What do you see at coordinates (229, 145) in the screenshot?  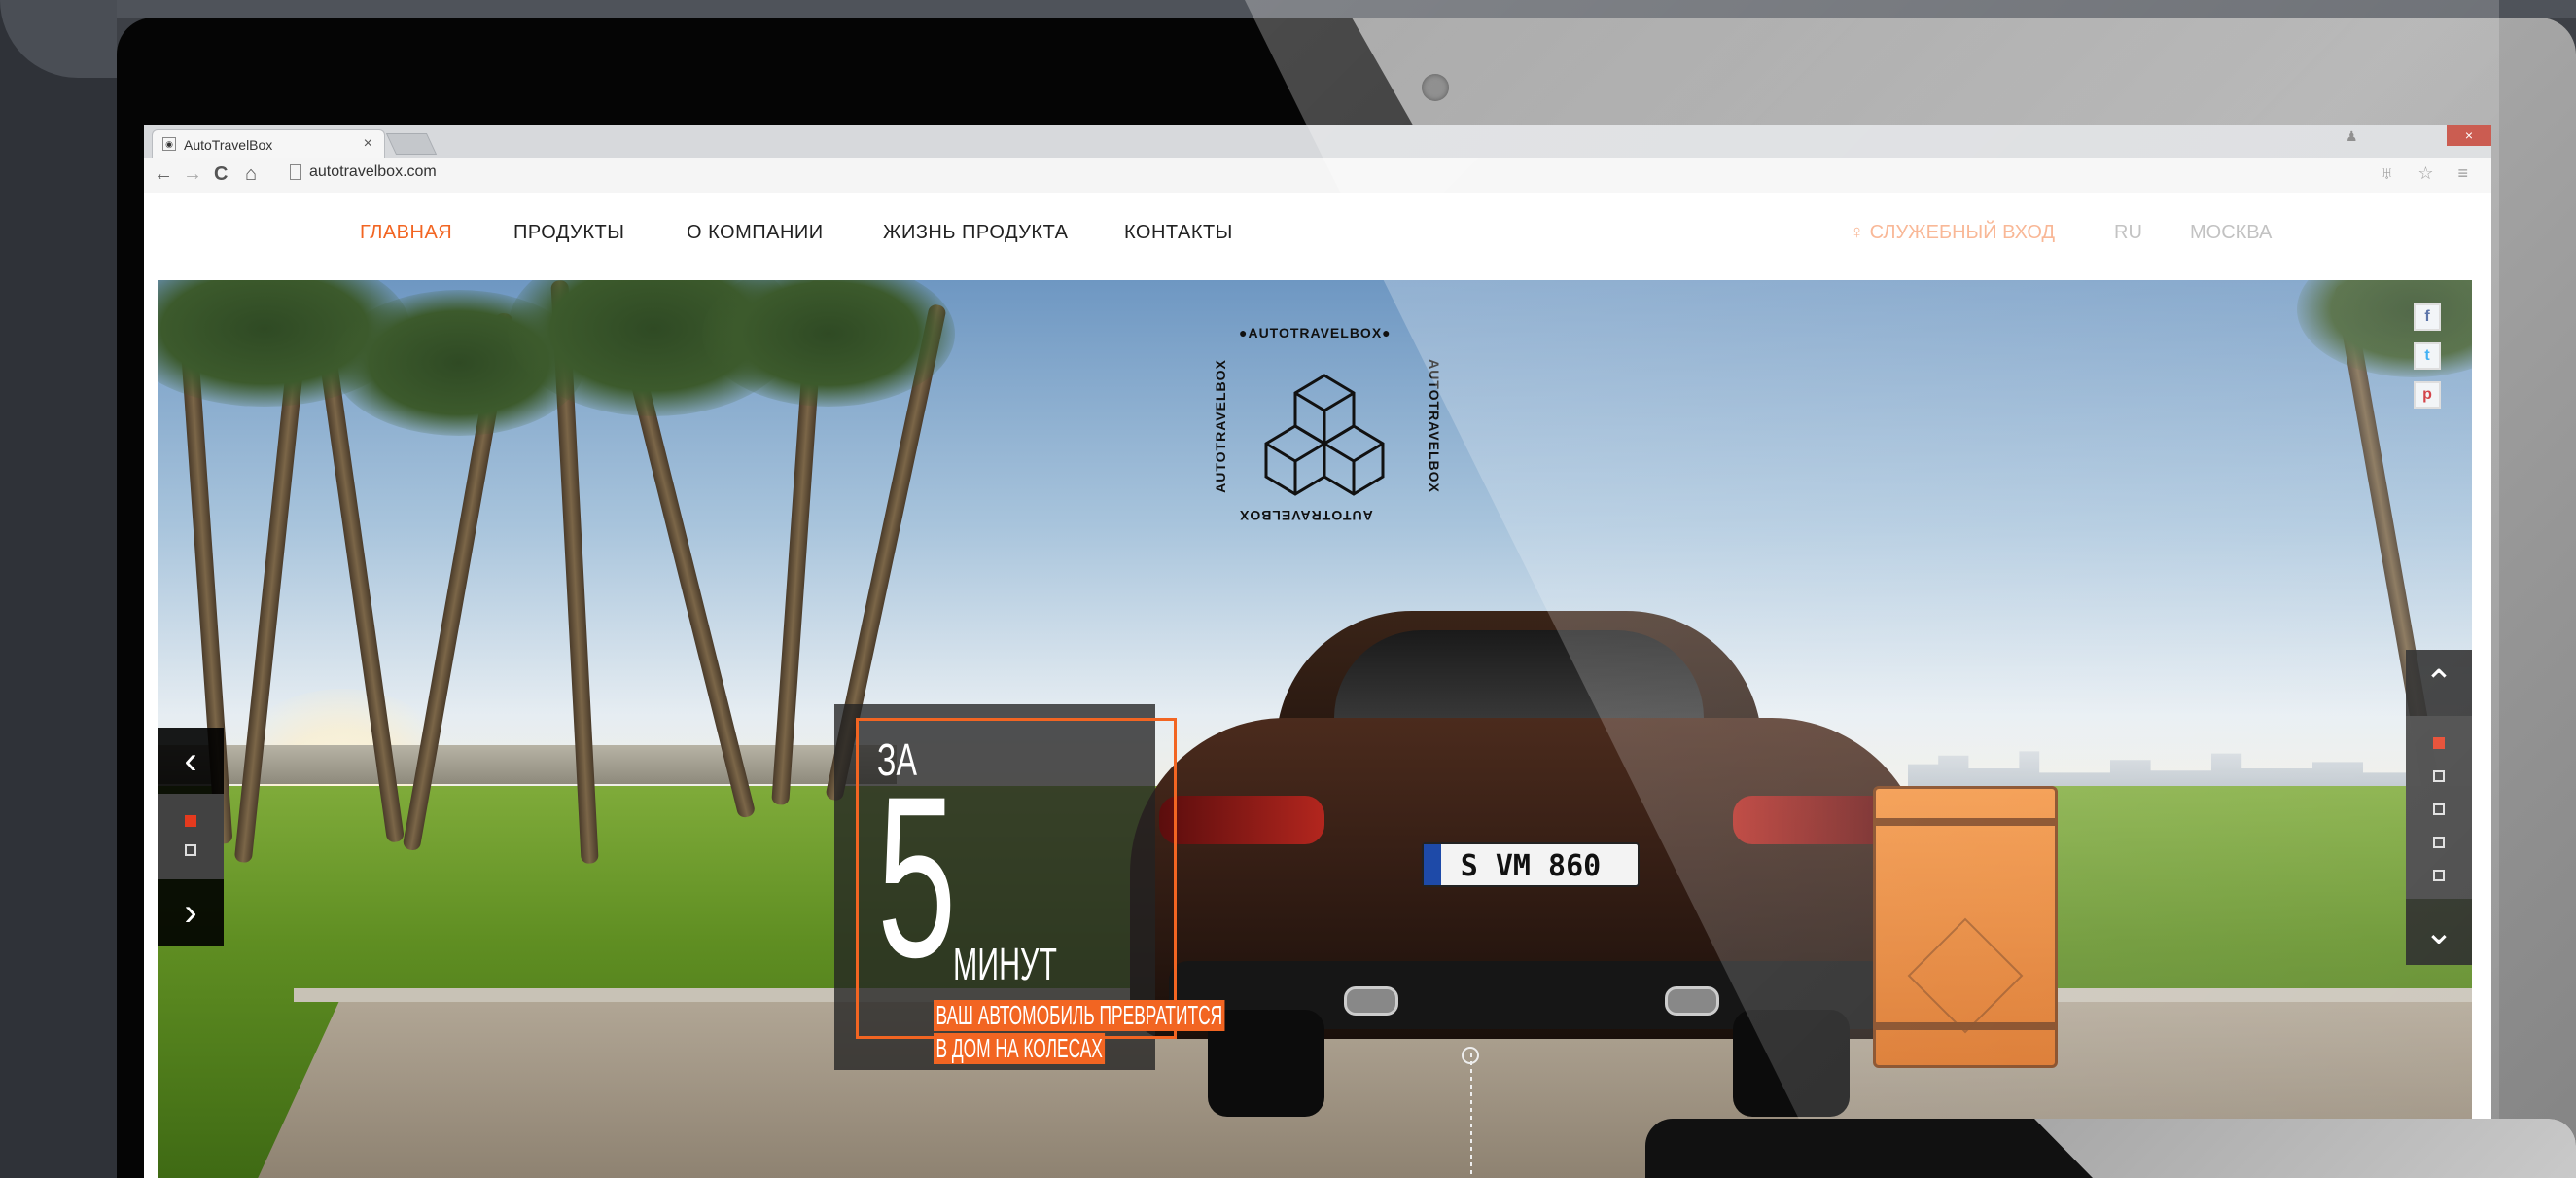 I see `tab-title: AutoTravelBox` at bounding box center [229, 145].